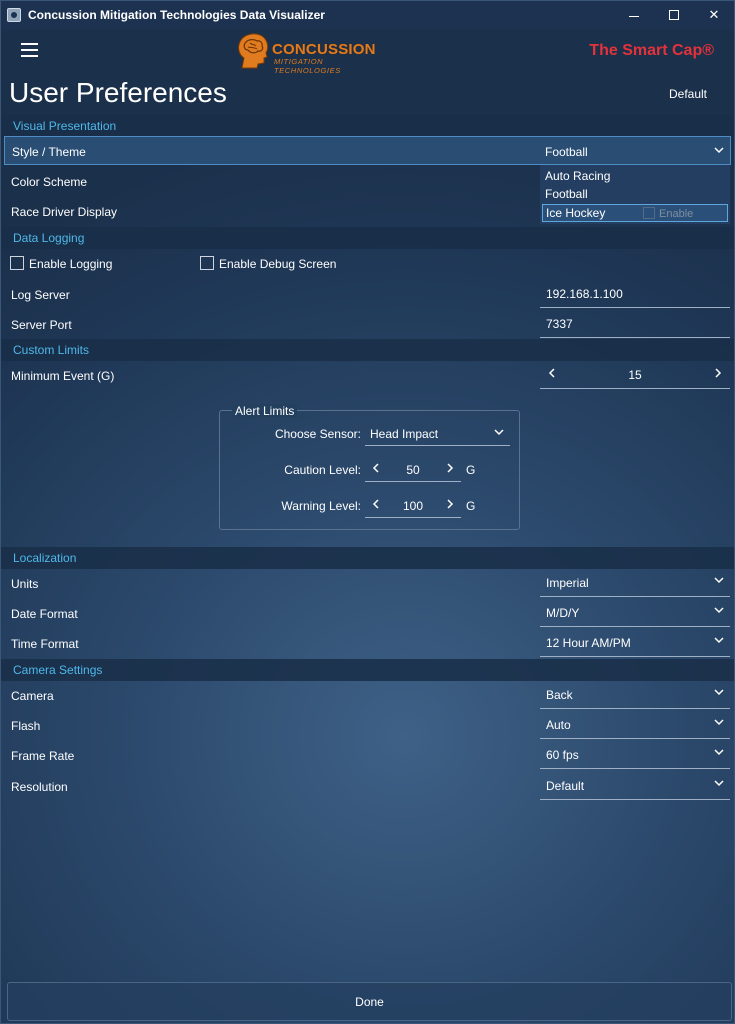 The image size is (735, 1024). What do you see at coordinates (71, 264) in the screenshot?
I see `enable-logging-label: Enable Logging` at bounding box center [71, 264].